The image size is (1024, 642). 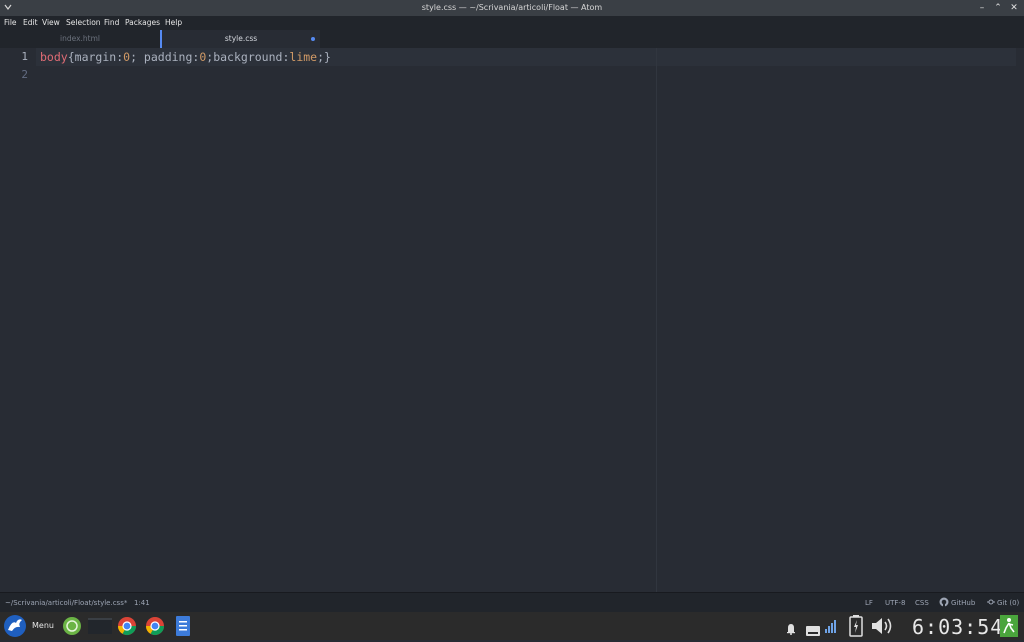 I want to click on brace: }, so click(x=327, y=57).